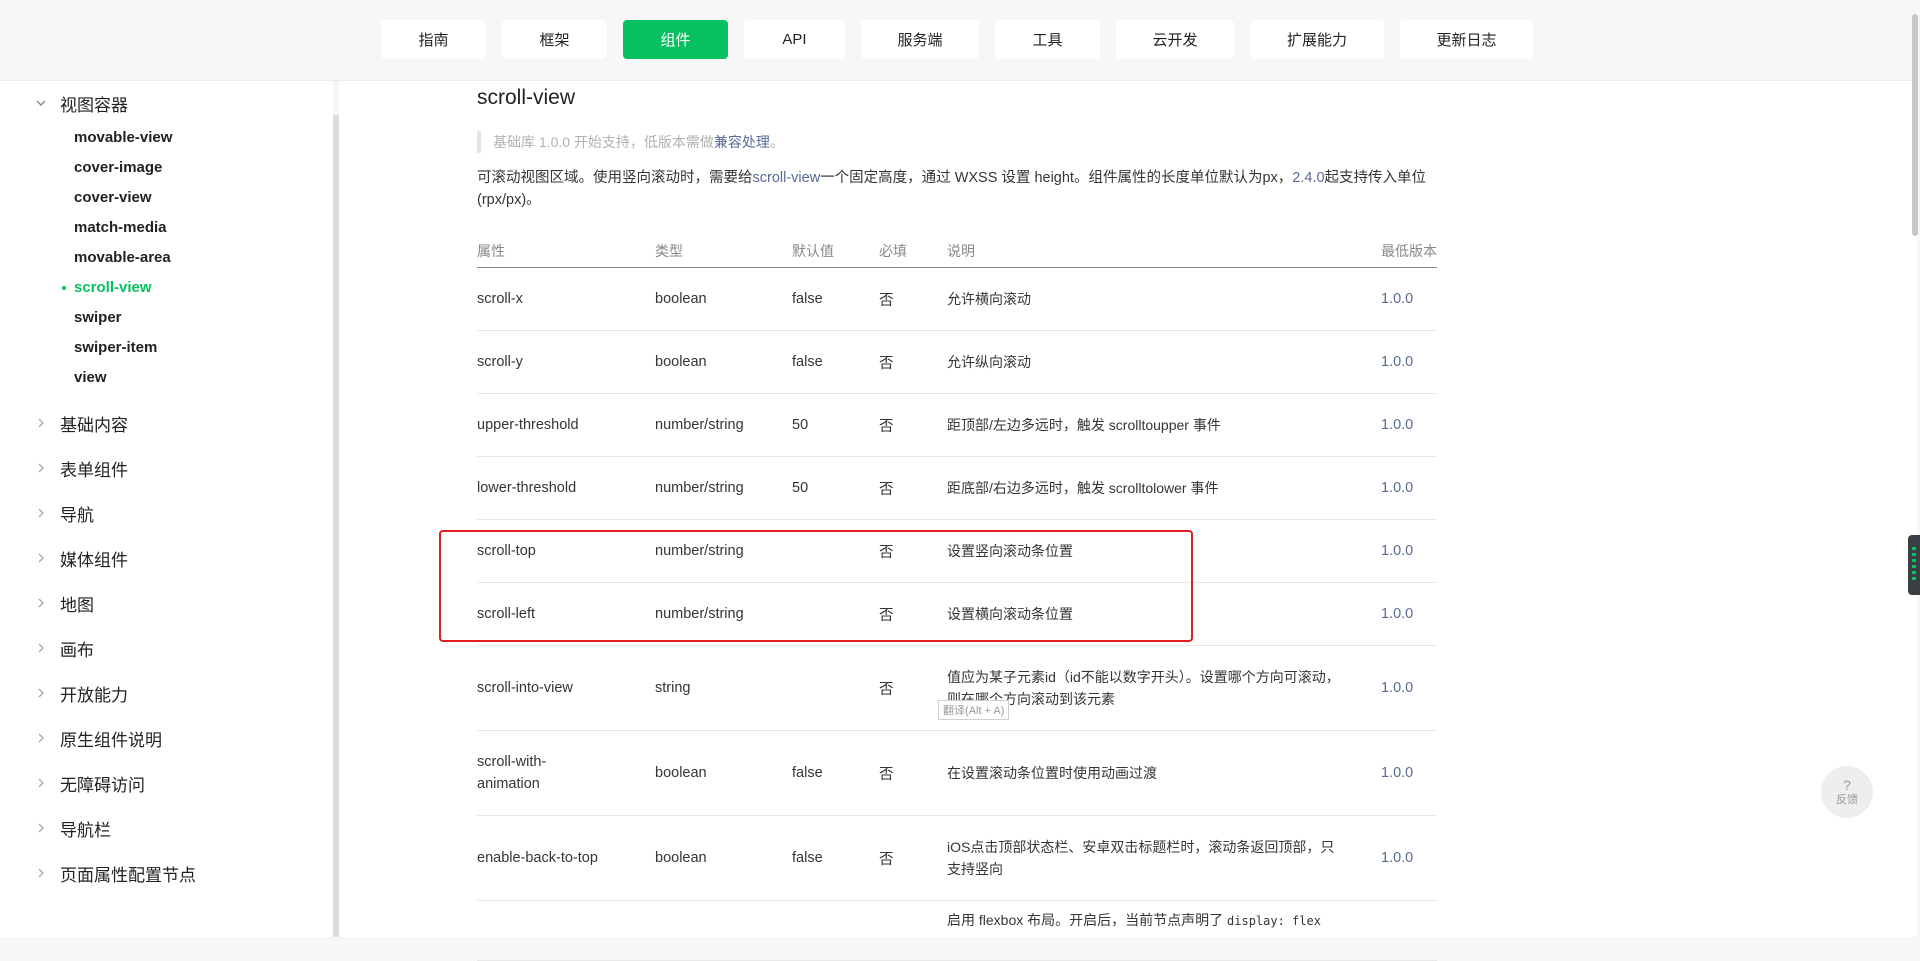 The height and width of the screenshot is (961, 1920). Describe the element at coordinates (835, 488) in the screenshot. I see `cell-default: 50` at that location.